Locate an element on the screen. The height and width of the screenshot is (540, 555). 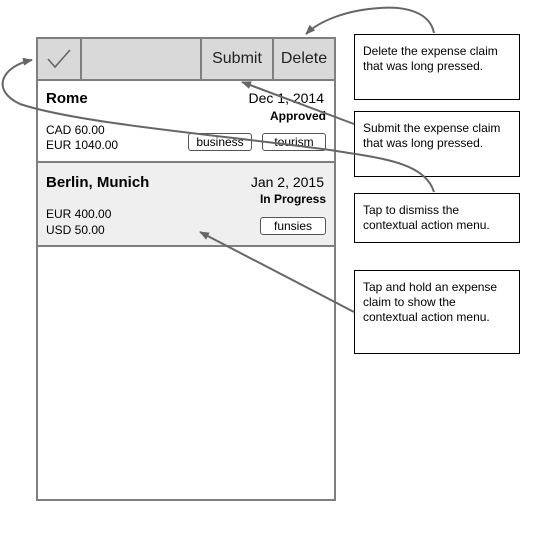
arrow-hold is located at coordinates (277, 272).